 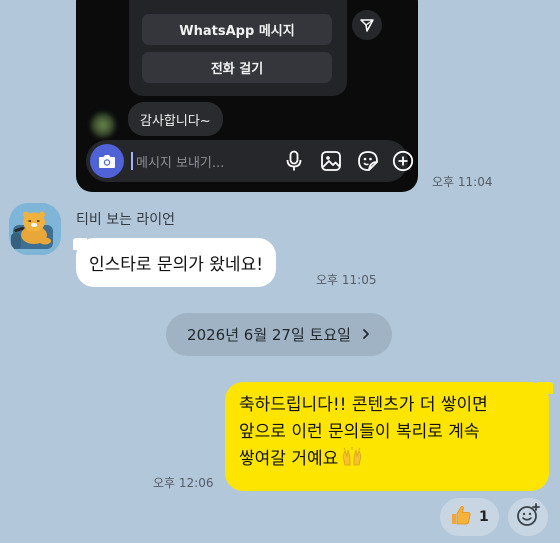 What do you see at coordinates (126, 220) in the screenshot?
I see `sender-name: 티비 보는 라이언` at bounding box center [126, 220].